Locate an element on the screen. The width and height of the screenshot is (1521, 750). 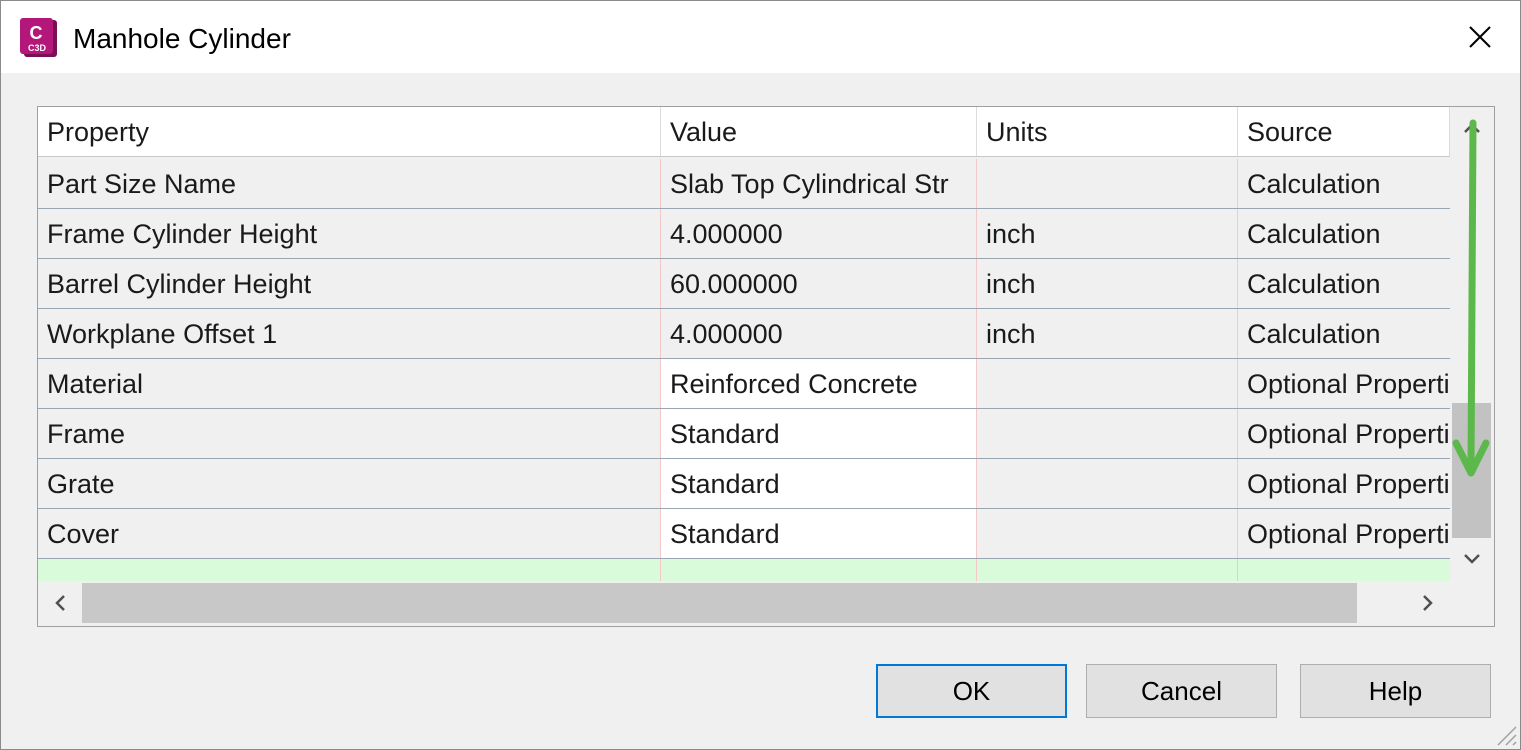
civil3d-app-icon: C C3D is located at coordinates (38, 37).